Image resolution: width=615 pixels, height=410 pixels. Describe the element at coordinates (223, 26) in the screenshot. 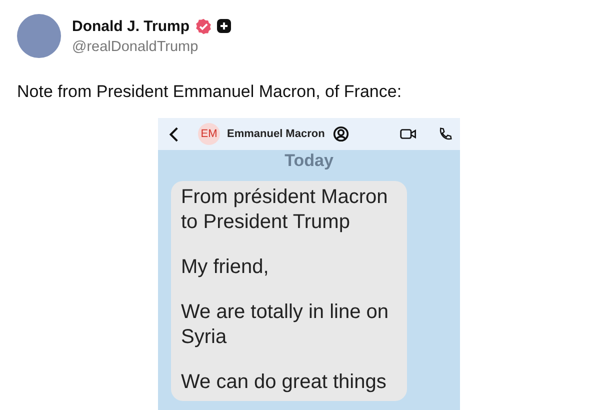

I see `plus-badge-icon` at that location.